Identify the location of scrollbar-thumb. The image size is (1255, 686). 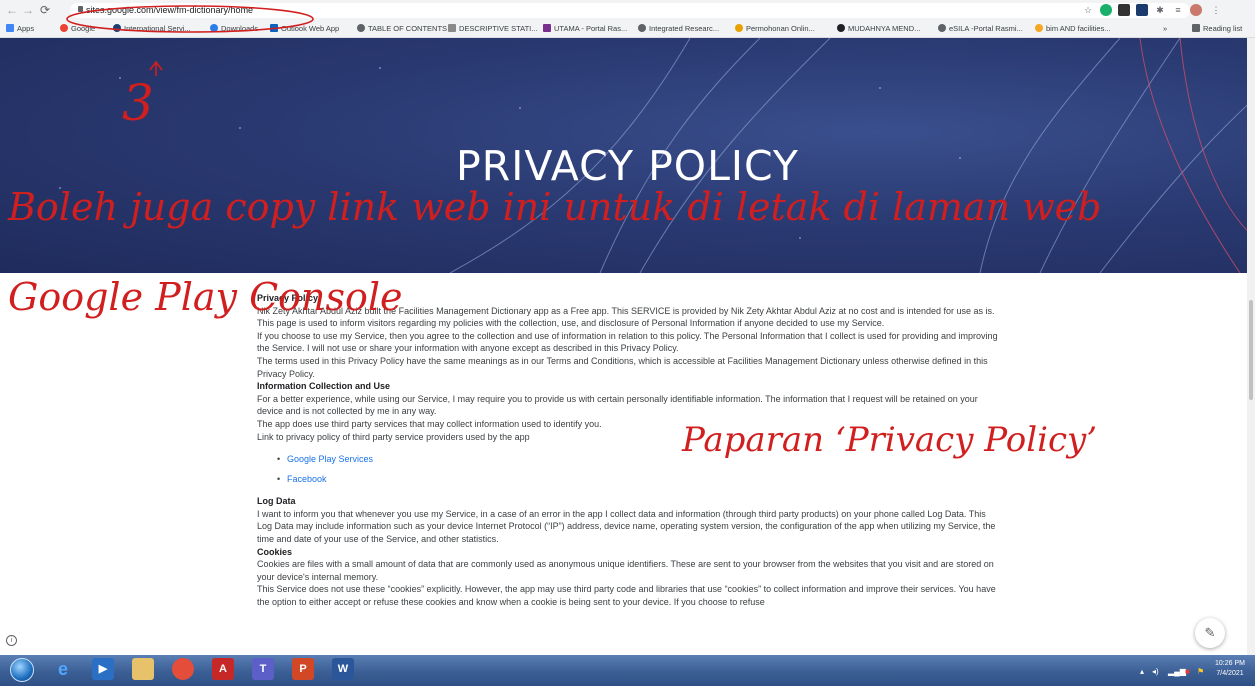
(1251, 350).